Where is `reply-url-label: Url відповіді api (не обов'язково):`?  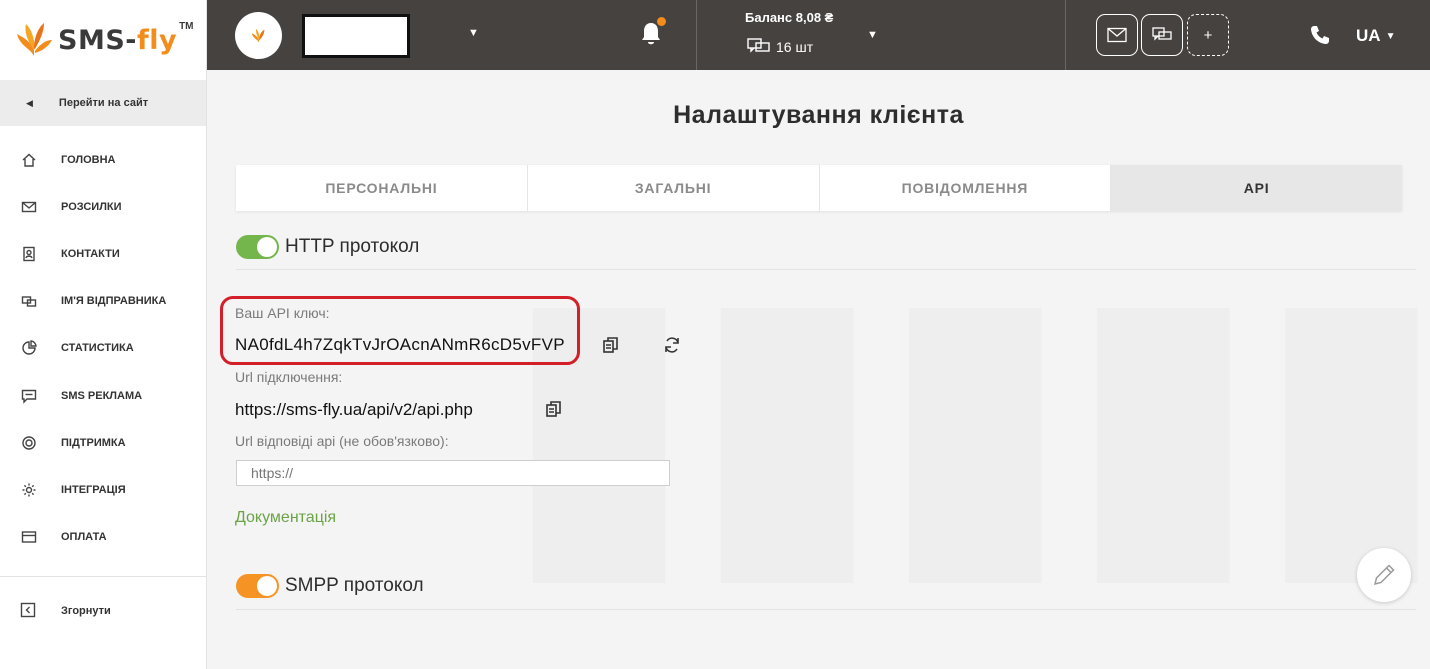 reply-url-label: Url відповіді api (не обов'язково): is located at coordinates (342, 441).